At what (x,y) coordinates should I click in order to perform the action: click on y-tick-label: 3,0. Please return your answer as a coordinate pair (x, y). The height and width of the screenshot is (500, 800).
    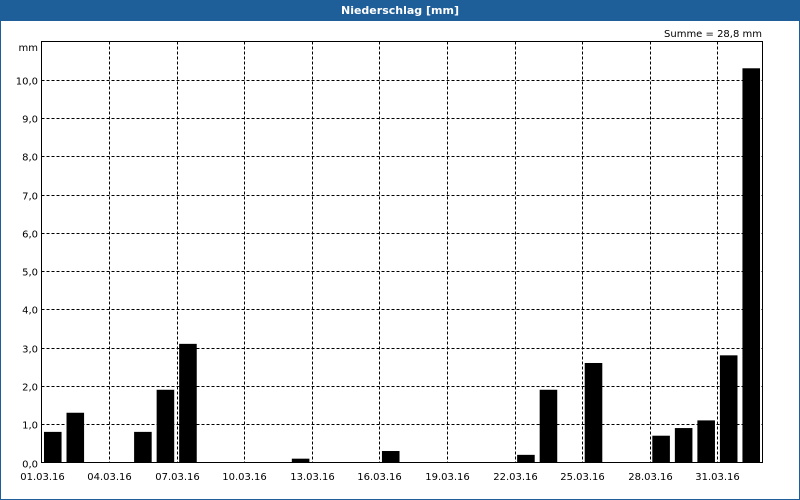
    Looking at the image, I should click on (30, 350).